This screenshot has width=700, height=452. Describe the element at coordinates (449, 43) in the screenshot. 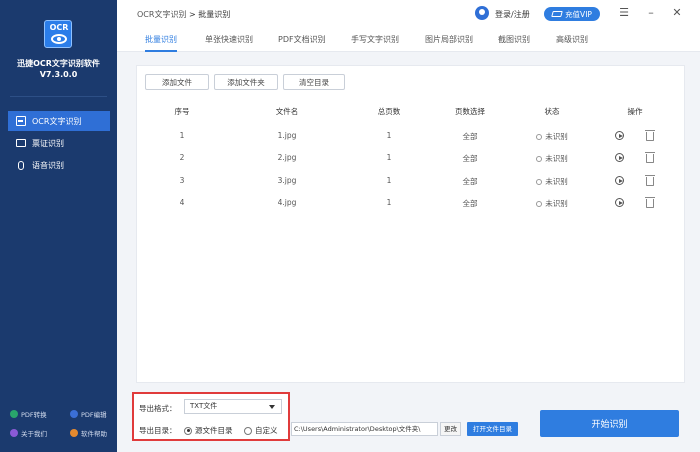

I see `tab-partial: 图片局部识别` at that location.